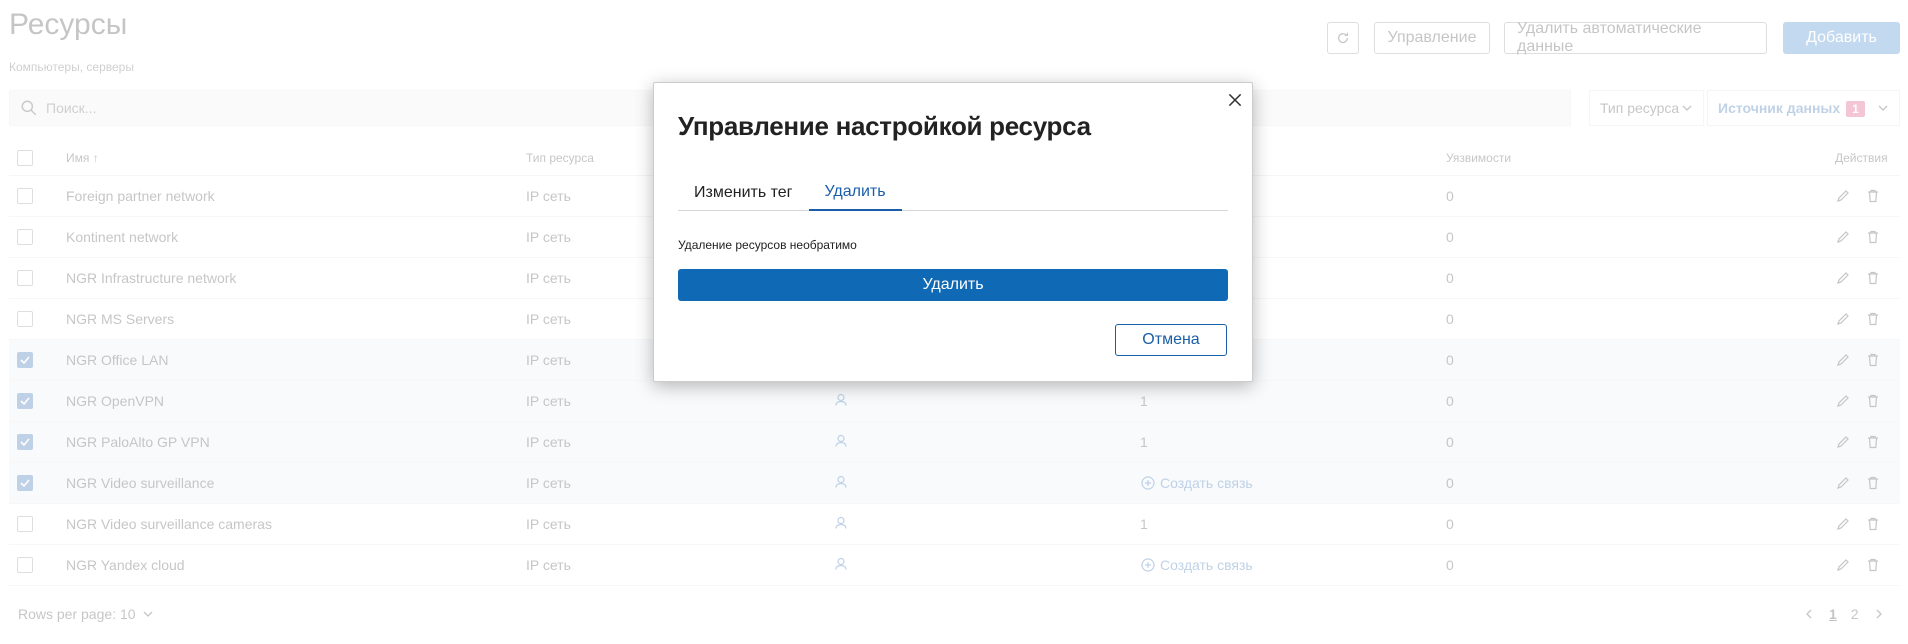 The image size is (1908, 644). Describe the element at coordinates (1478, 158) in the screenshot. I see `column-vulnerabilities: Уязвимости` at that location.